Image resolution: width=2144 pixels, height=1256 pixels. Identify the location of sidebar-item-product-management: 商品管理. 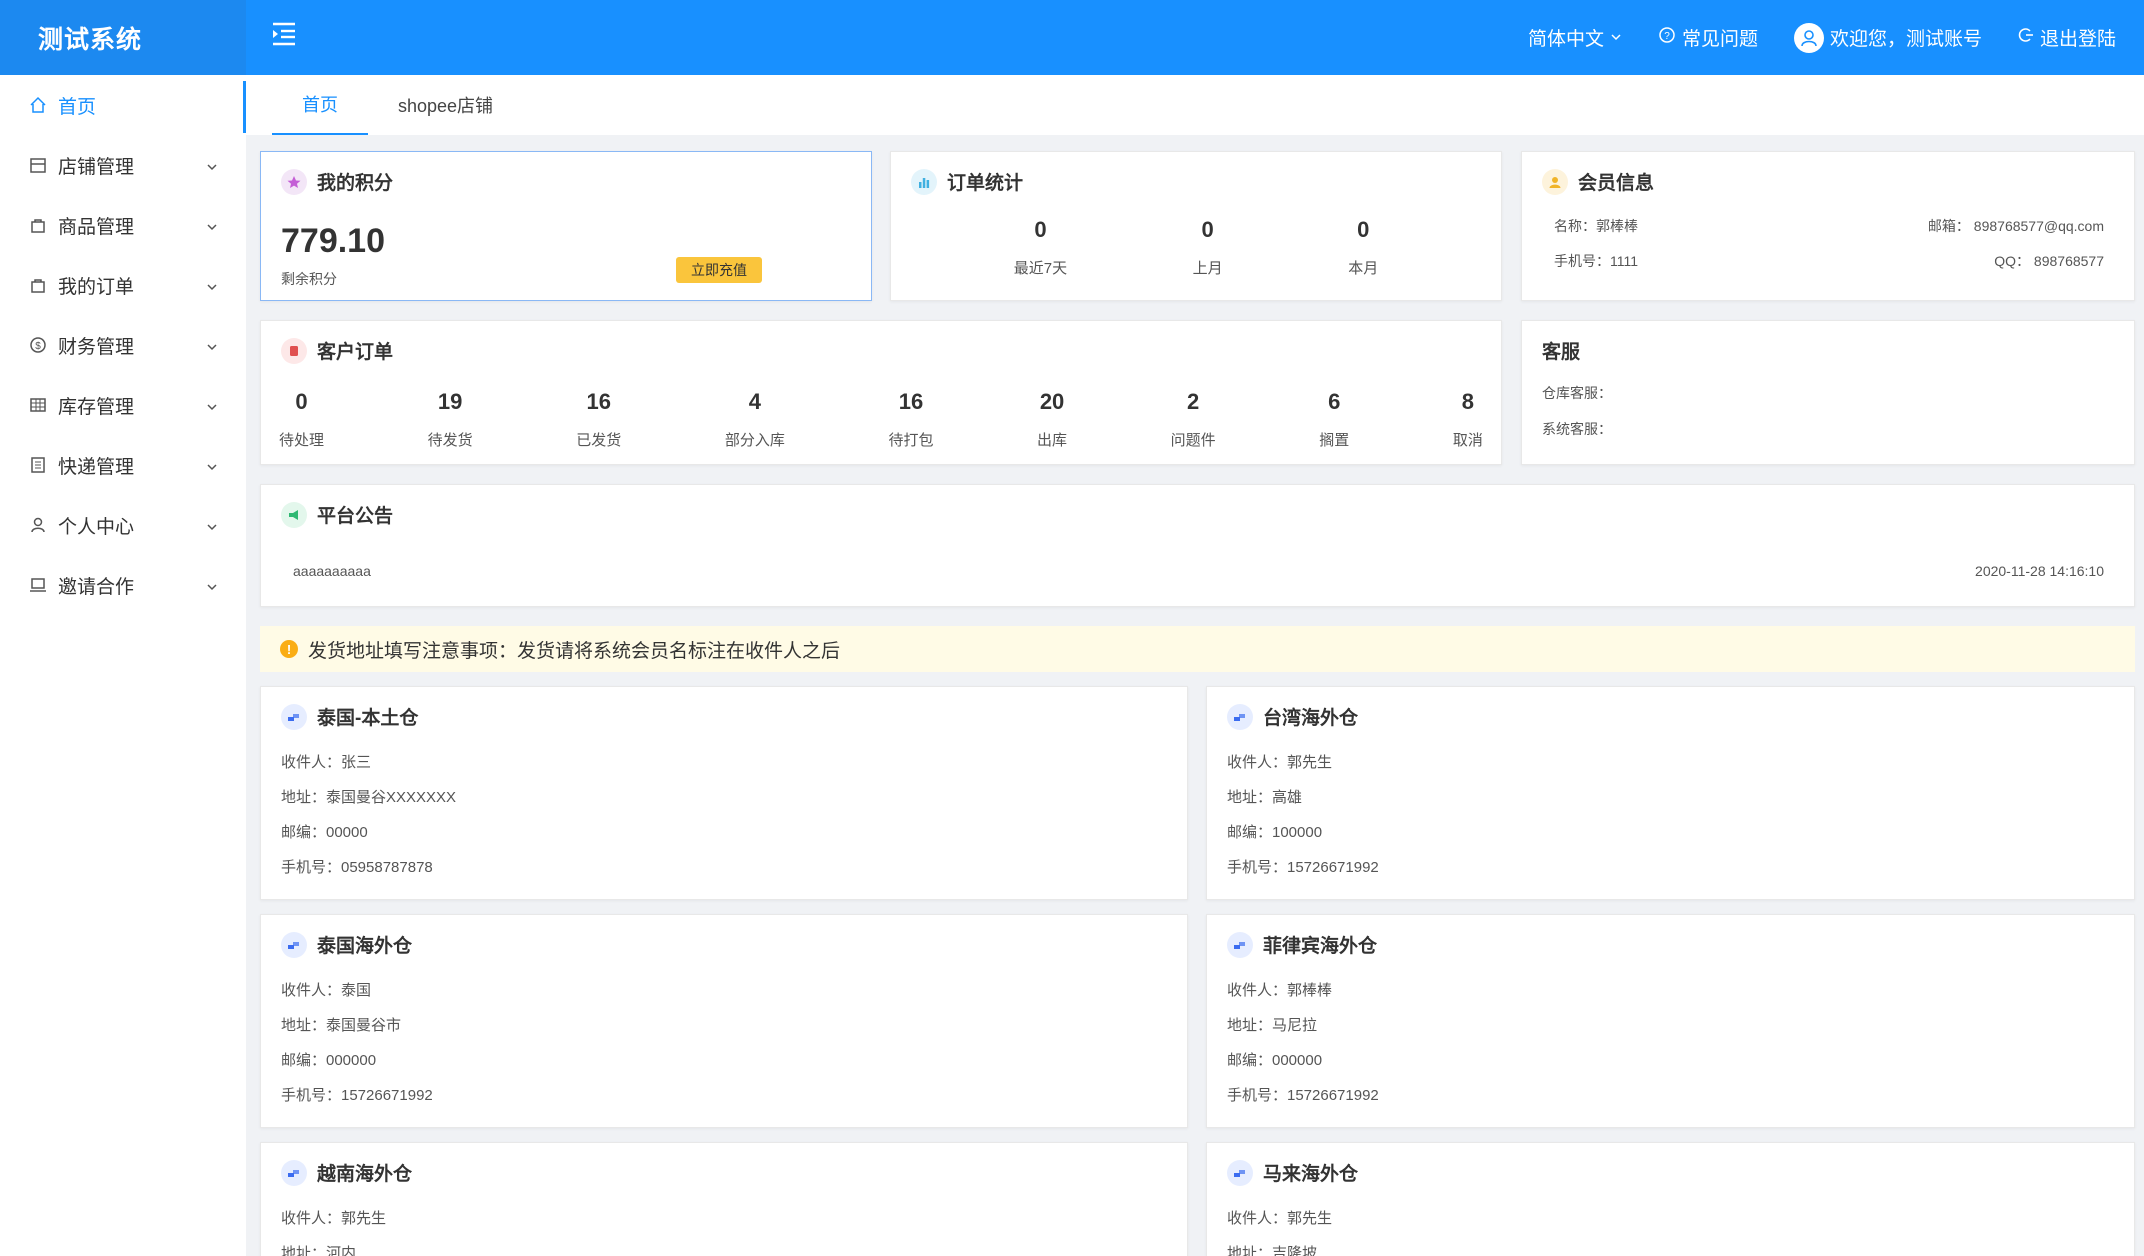
(123, 225).